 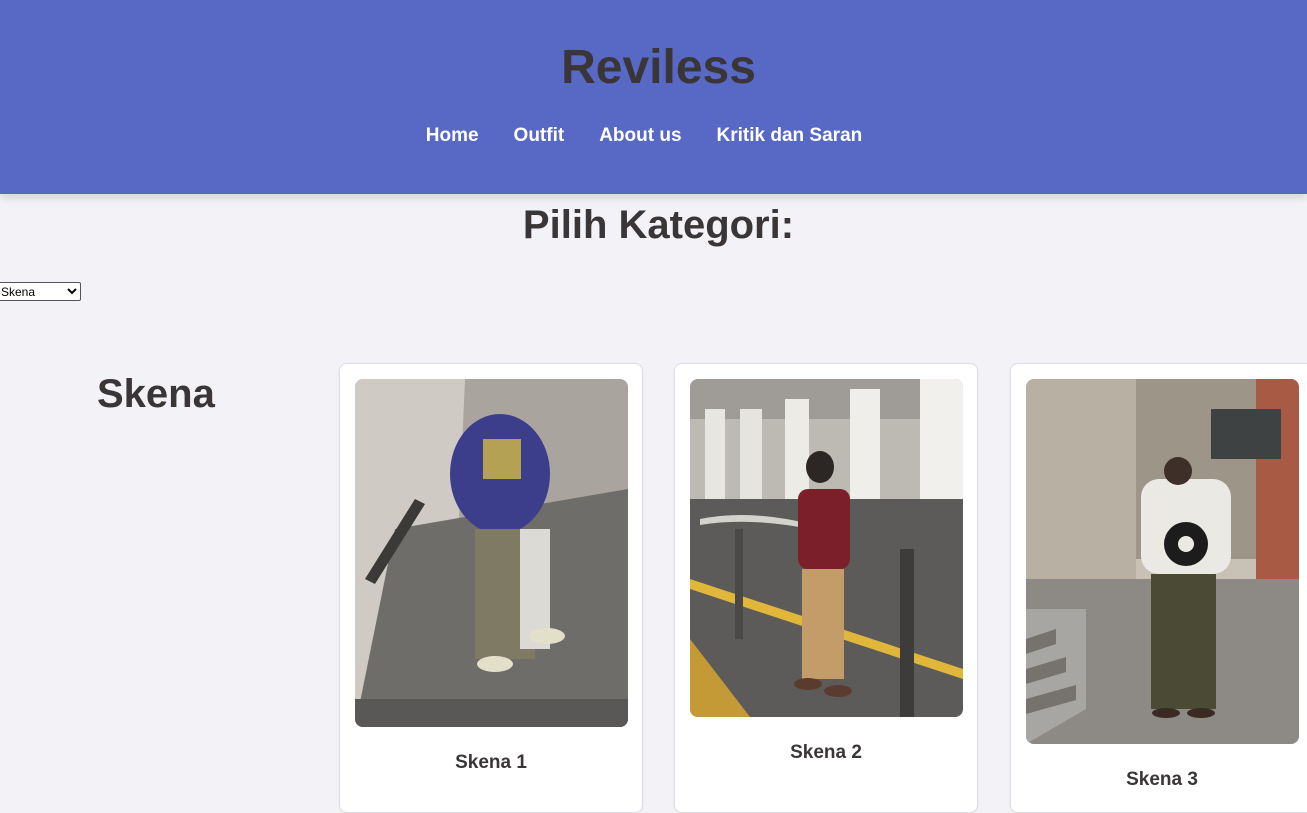 What do you see at coordinates (40, 291) in the screenshot?
I see `category-select: Skena` at bounding box center [40, 291].